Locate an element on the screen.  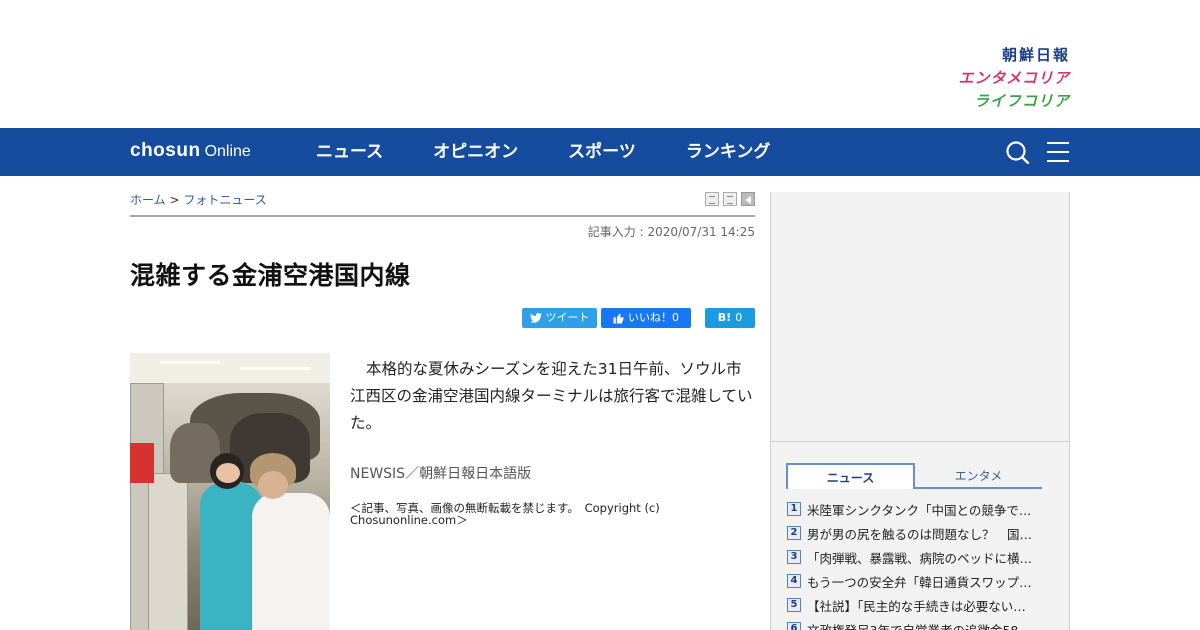
article-tools is located at coordinates (730, 199).